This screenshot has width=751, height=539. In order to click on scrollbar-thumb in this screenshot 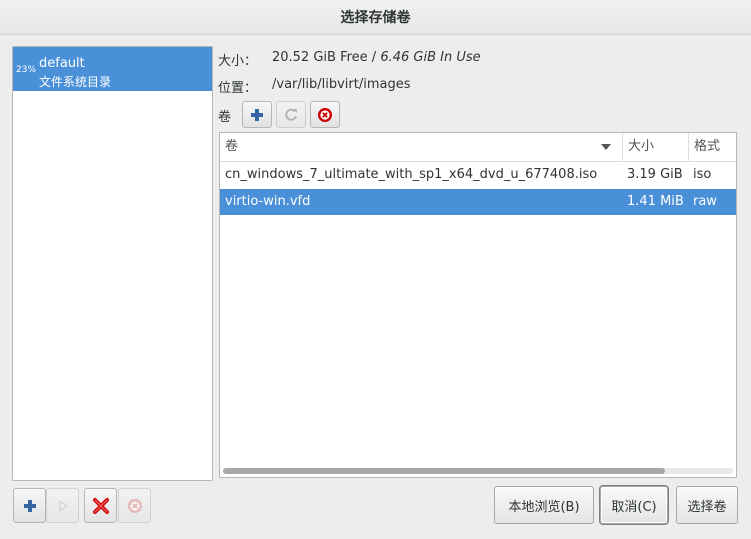, I will do `click(444, 471)`.